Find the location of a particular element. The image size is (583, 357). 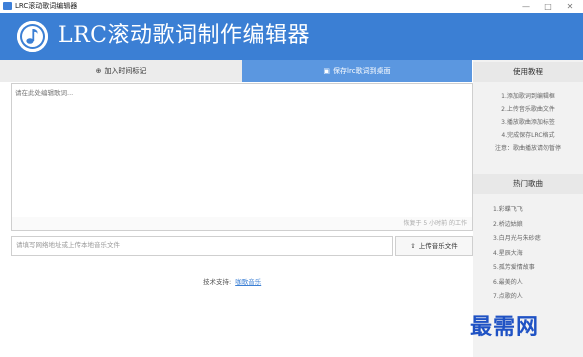

editor-status-bar: 恢复于 5 小时前 的工作 is located at coordinates (242, 224).